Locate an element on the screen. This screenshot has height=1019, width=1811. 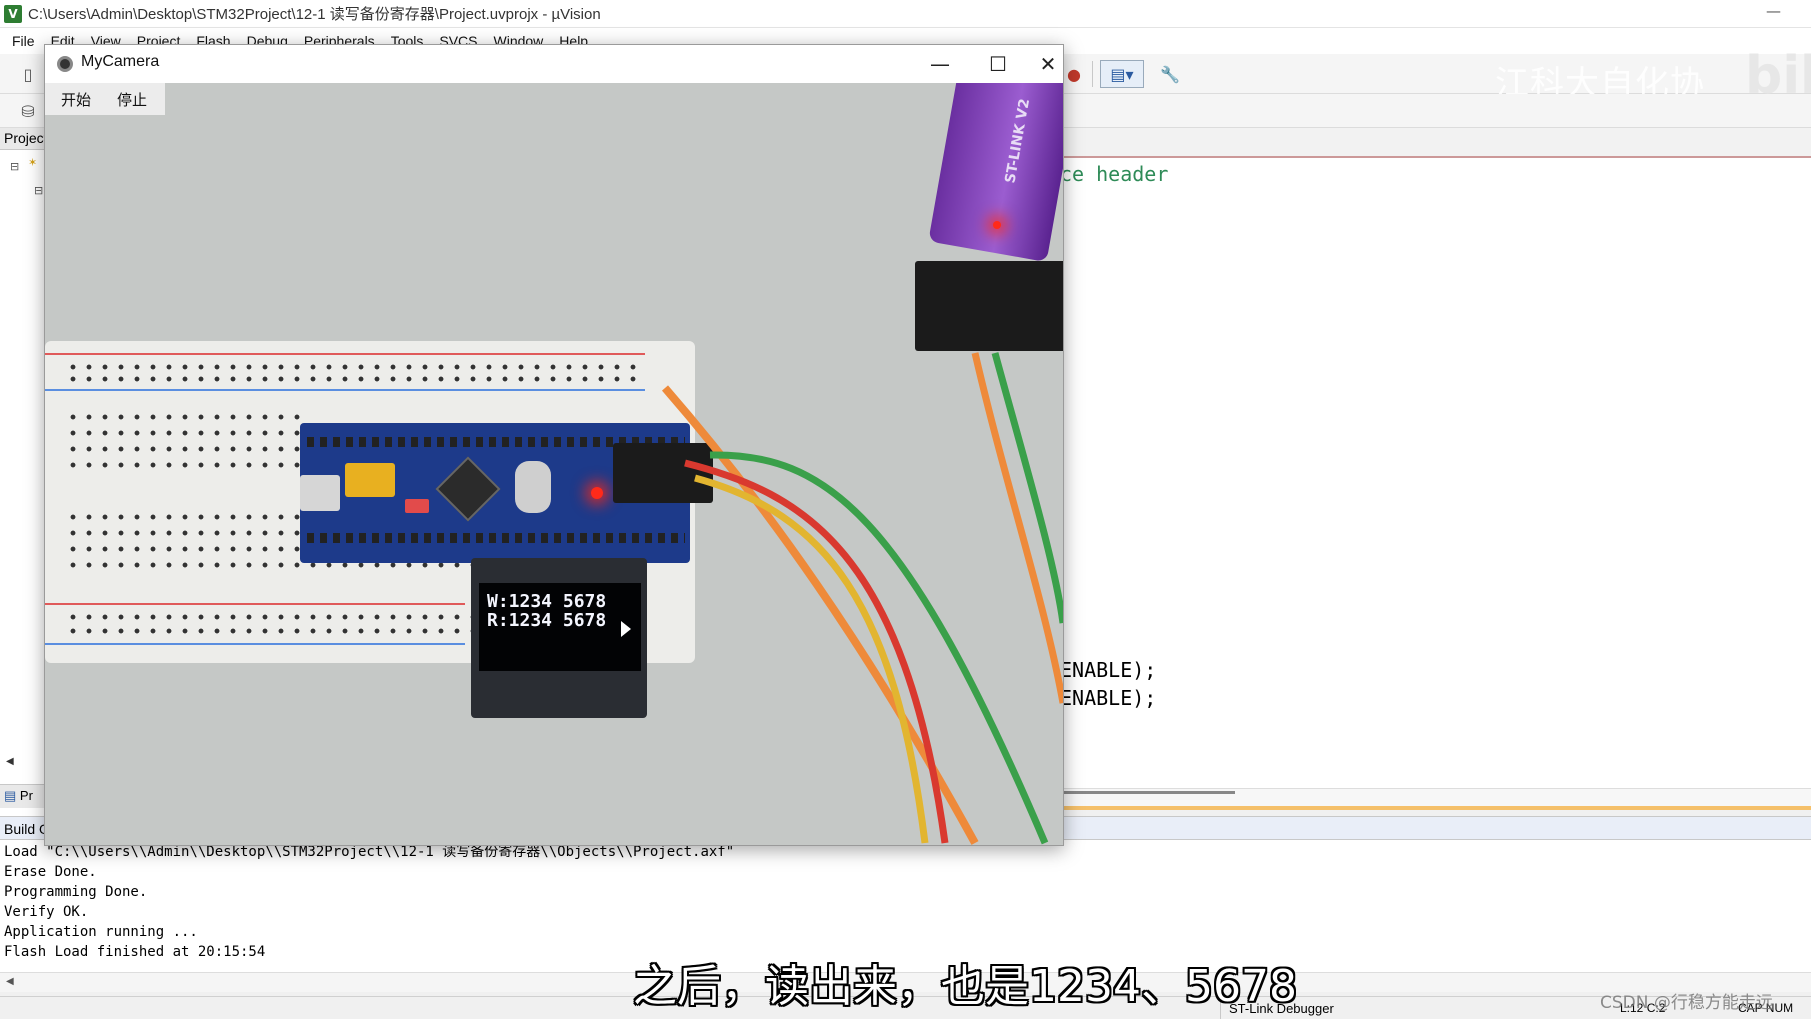
editor-divider is located at coordinates (1435, 808).